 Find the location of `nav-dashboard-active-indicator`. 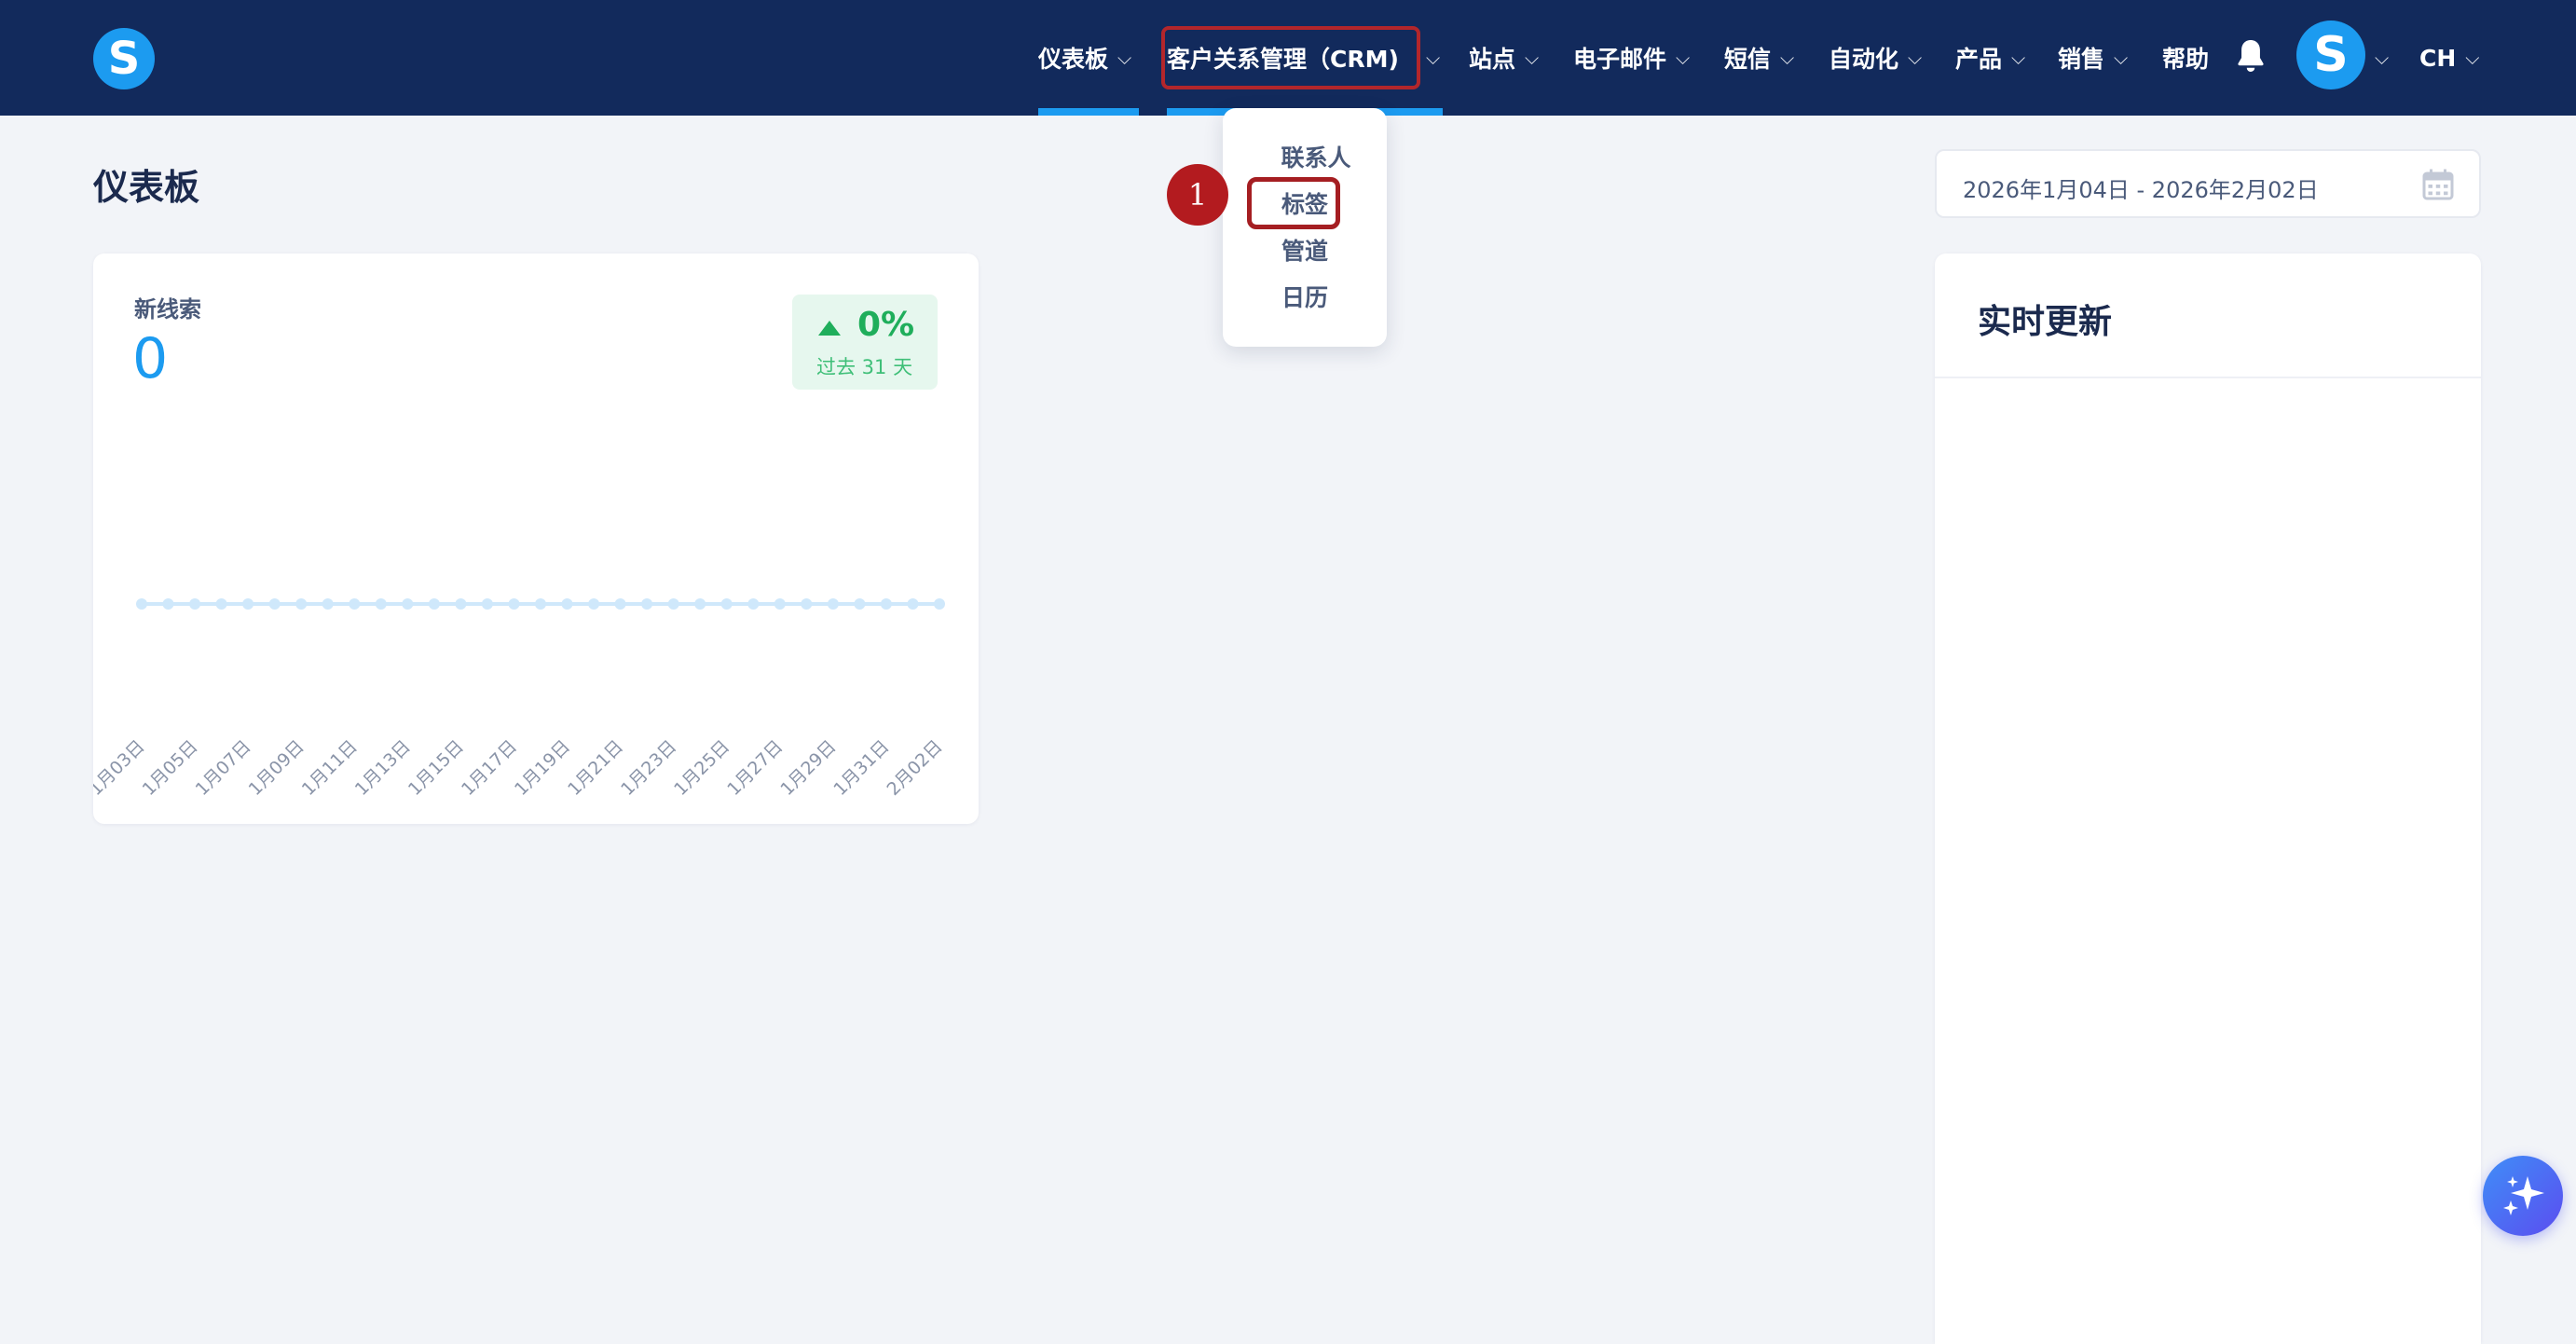

nav-dashboard-active-indicator is located at coordinates (1088, 112).